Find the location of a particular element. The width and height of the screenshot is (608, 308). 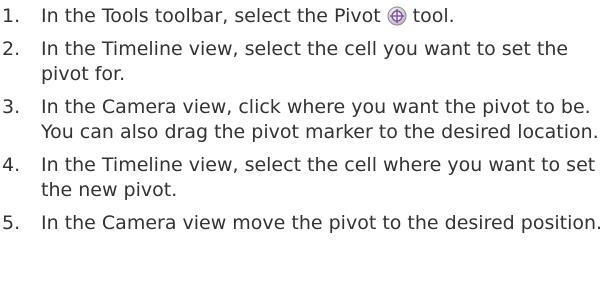

step-number: 4. is located at coordinates (11, 165).